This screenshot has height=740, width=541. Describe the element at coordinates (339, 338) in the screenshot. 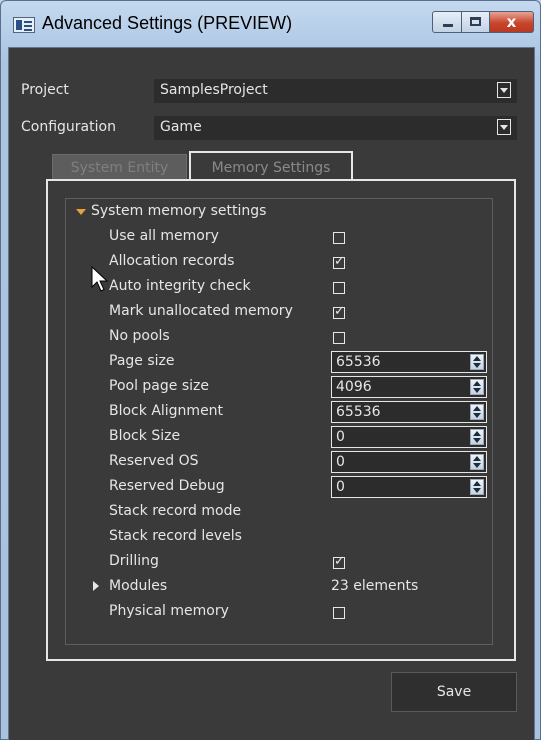

I see `no-pools-checkbox` at that location.